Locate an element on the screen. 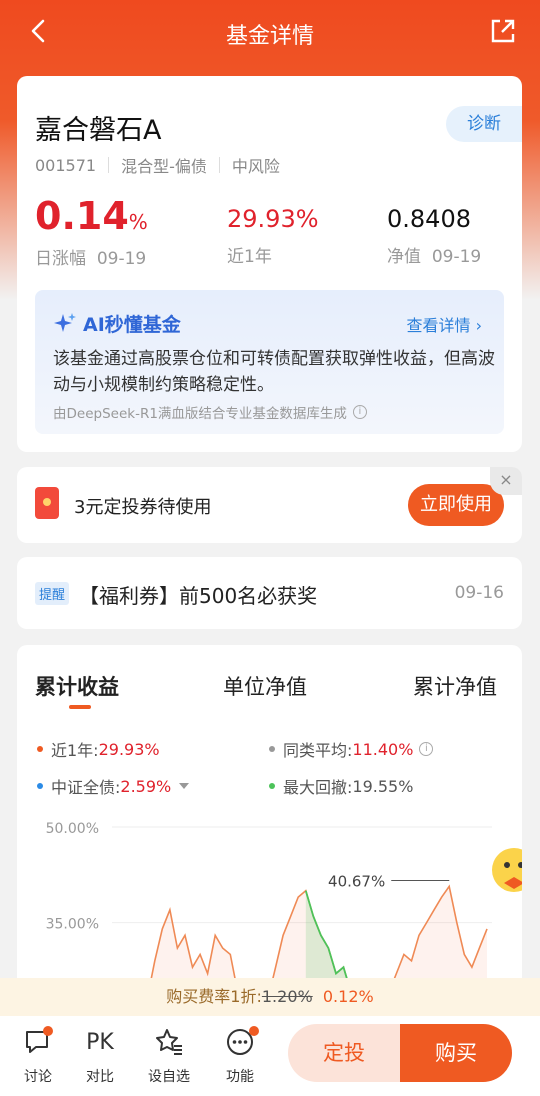 This screenshot has width=540, height=1096. year-return-value: 29.93% is located at coordinates (273, 219).